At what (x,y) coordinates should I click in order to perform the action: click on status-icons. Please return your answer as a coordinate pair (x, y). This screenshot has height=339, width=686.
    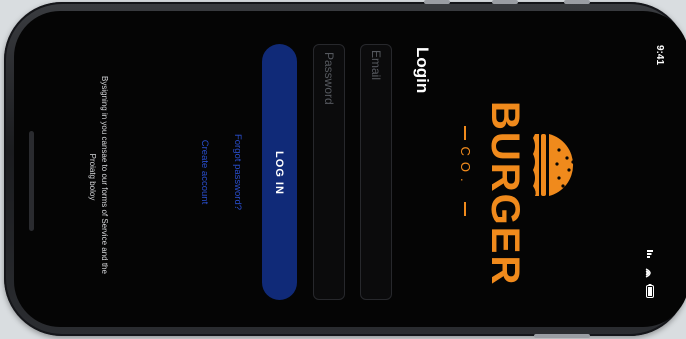
    Looking at the image, I should click on (650, 273).